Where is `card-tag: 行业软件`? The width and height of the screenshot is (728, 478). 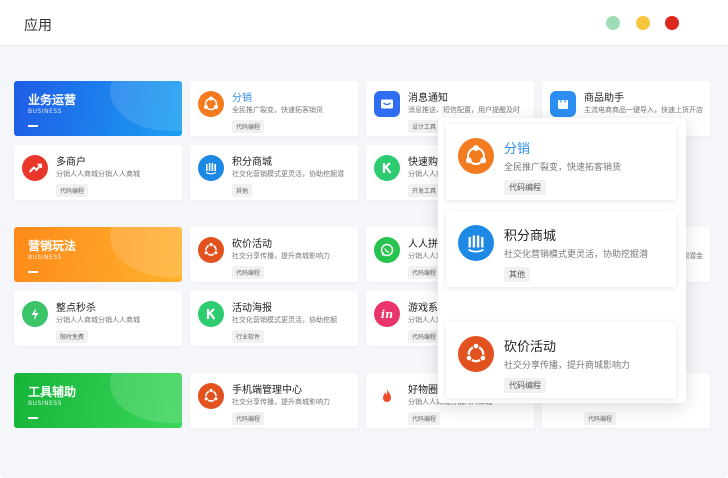 card-tag: 行业软件 is located at coordinates (248, 336).